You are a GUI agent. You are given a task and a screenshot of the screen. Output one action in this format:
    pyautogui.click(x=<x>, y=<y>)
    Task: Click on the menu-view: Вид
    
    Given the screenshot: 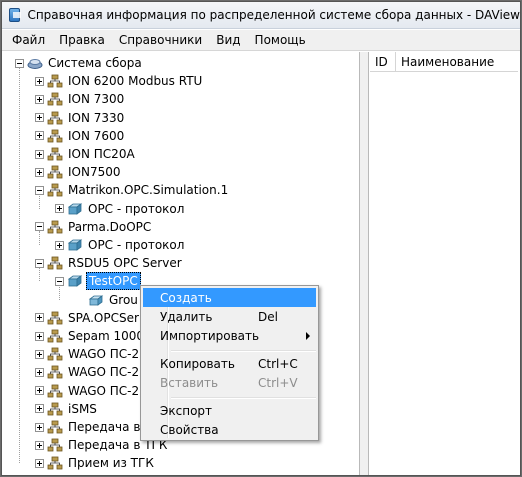 What is the action you would take?
    pyautogui.click(x=228, y=40)
    